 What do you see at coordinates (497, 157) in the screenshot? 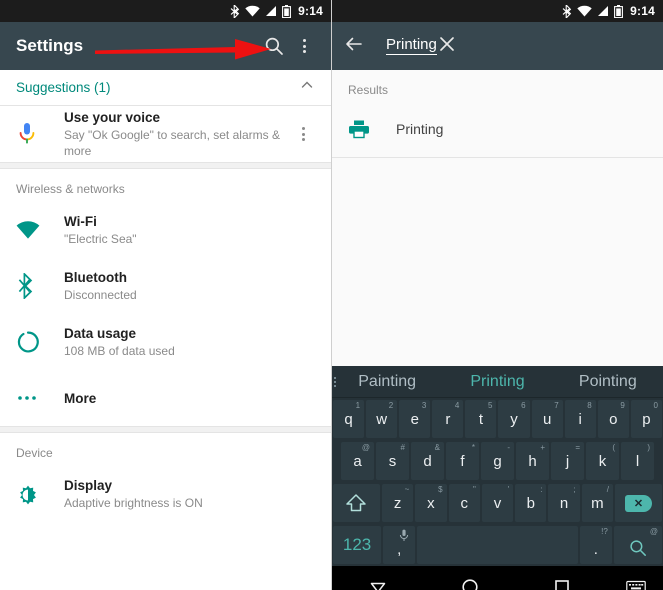
I see `result-divider` at bounding box center [497, 157].